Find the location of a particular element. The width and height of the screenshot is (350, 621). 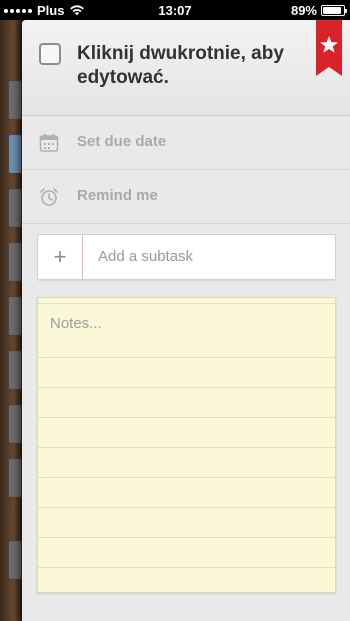

status-bar: Plus 13:07 89% is located at coordinates (175, 10).